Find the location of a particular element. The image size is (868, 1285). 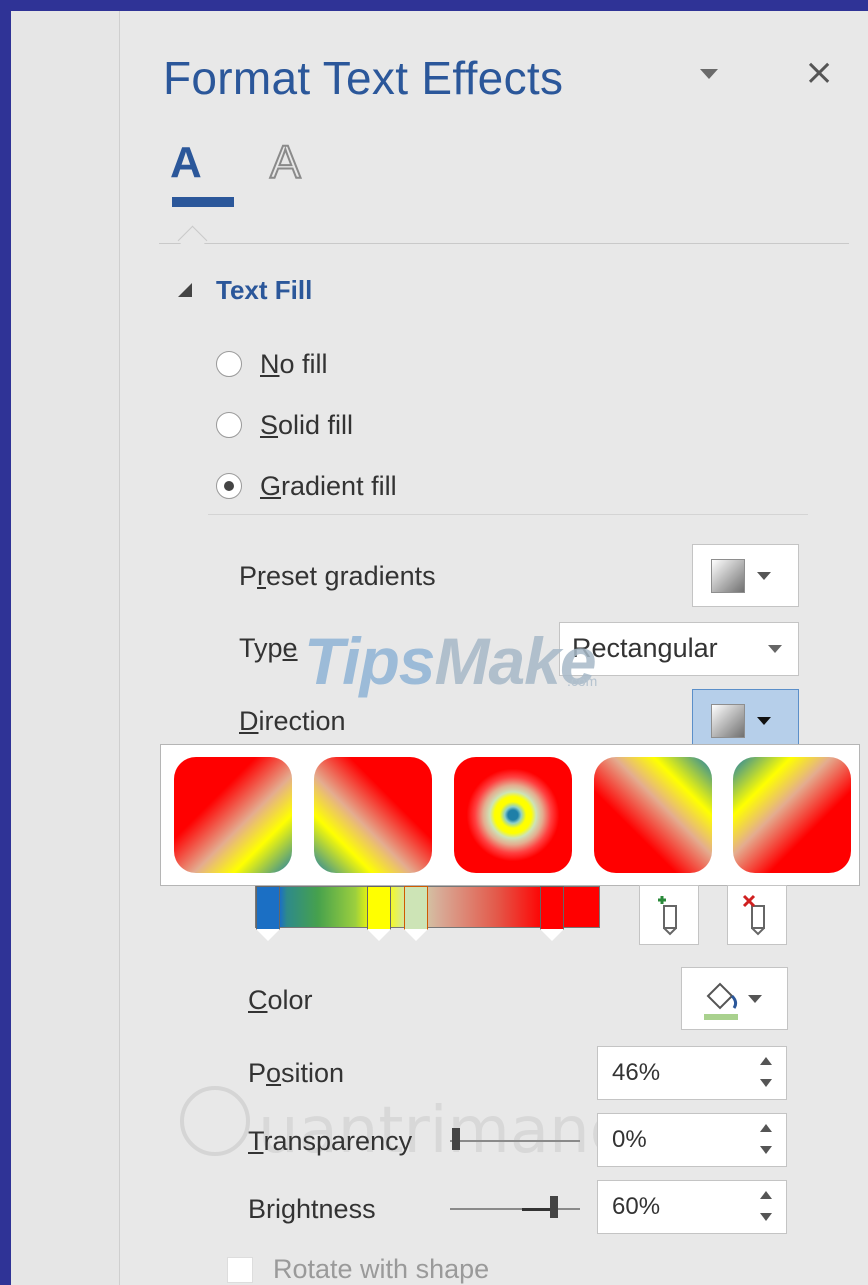

color-label: Color is located at coordinates (280, 1000).